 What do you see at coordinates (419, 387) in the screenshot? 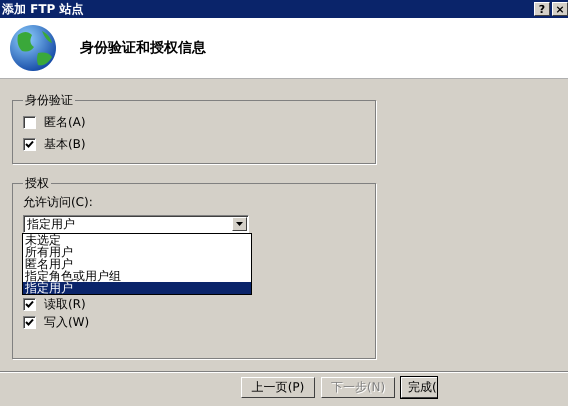
I see `finish-button: 完成(` at bounding box center [419, 387].